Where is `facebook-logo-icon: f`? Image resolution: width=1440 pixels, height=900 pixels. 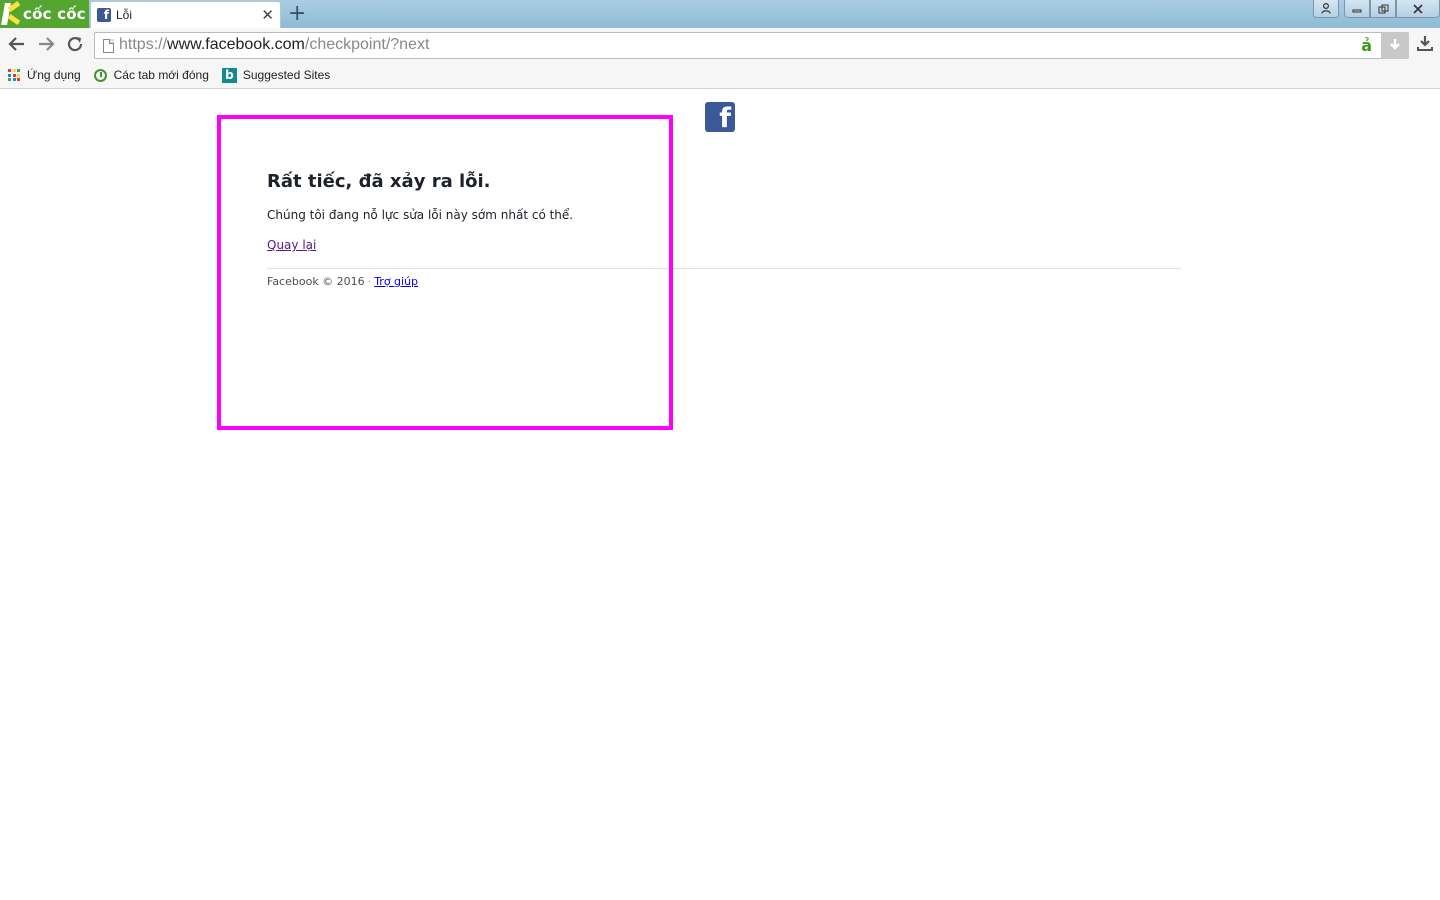
facebook-logo-icon: f is located at coordinates (720, 117).